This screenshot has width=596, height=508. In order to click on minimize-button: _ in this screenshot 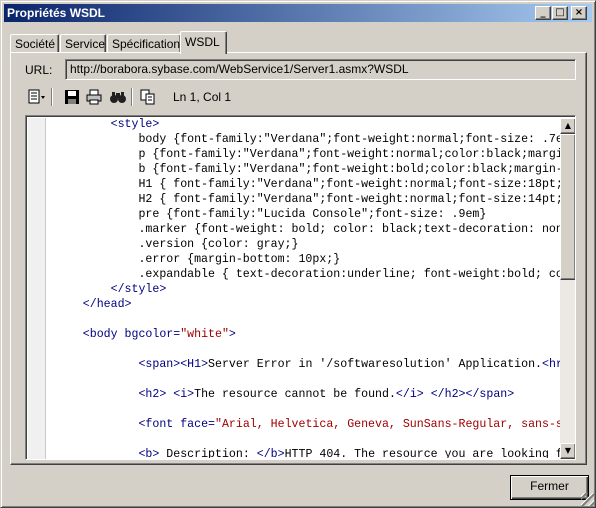, I will do `click(543, 13)`.